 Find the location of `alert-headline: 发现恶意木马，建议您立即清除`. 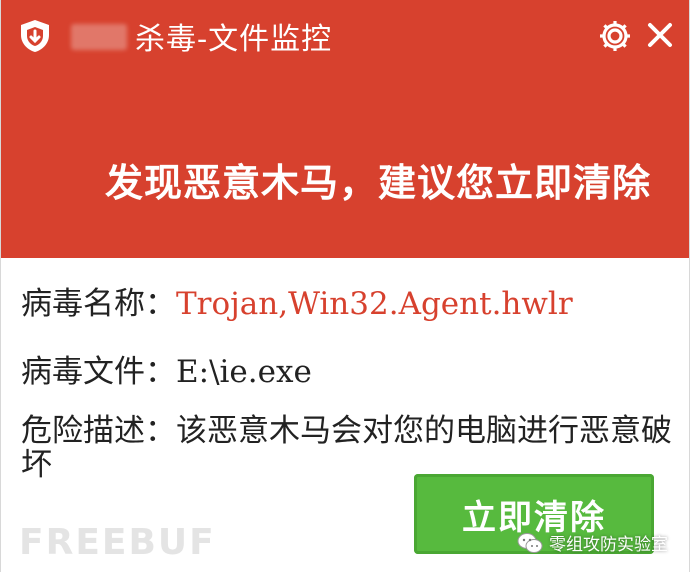

alert-headline: 发现恶意木马，建议您立即清除 is located at coordinates (377, 183).